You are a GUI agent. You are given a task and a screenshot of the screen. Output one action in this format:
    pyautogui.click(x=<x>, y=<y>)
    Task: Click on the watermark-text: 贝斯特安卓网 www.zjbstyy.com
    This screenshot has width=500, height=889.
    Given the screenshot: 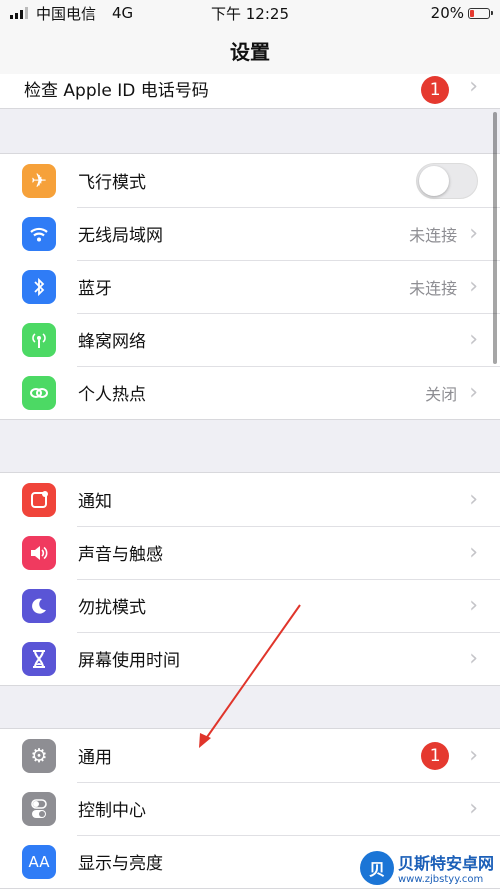 What is the action you would take?
    pyautogui.click(x=446, y=867)
    